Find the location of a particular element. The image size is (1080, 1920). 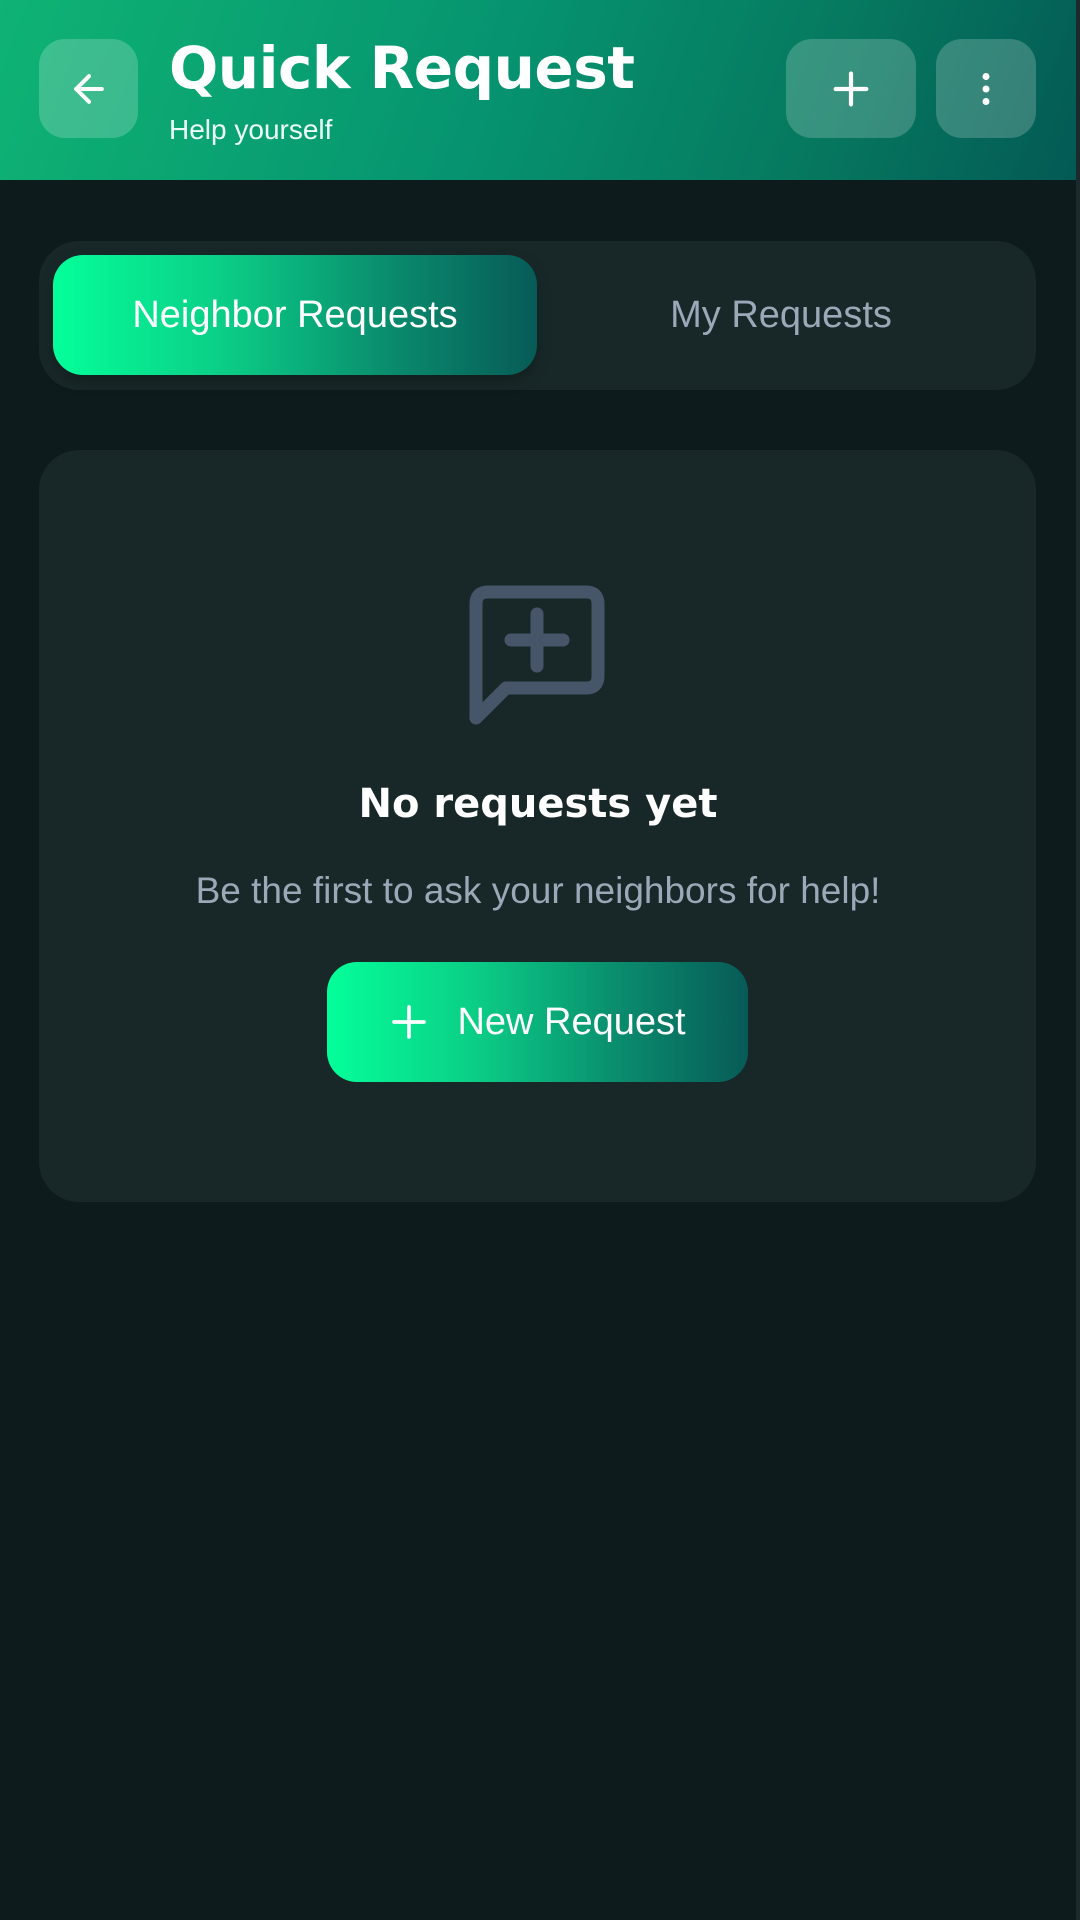

screen-edge is located at coordinates (1078, 960).